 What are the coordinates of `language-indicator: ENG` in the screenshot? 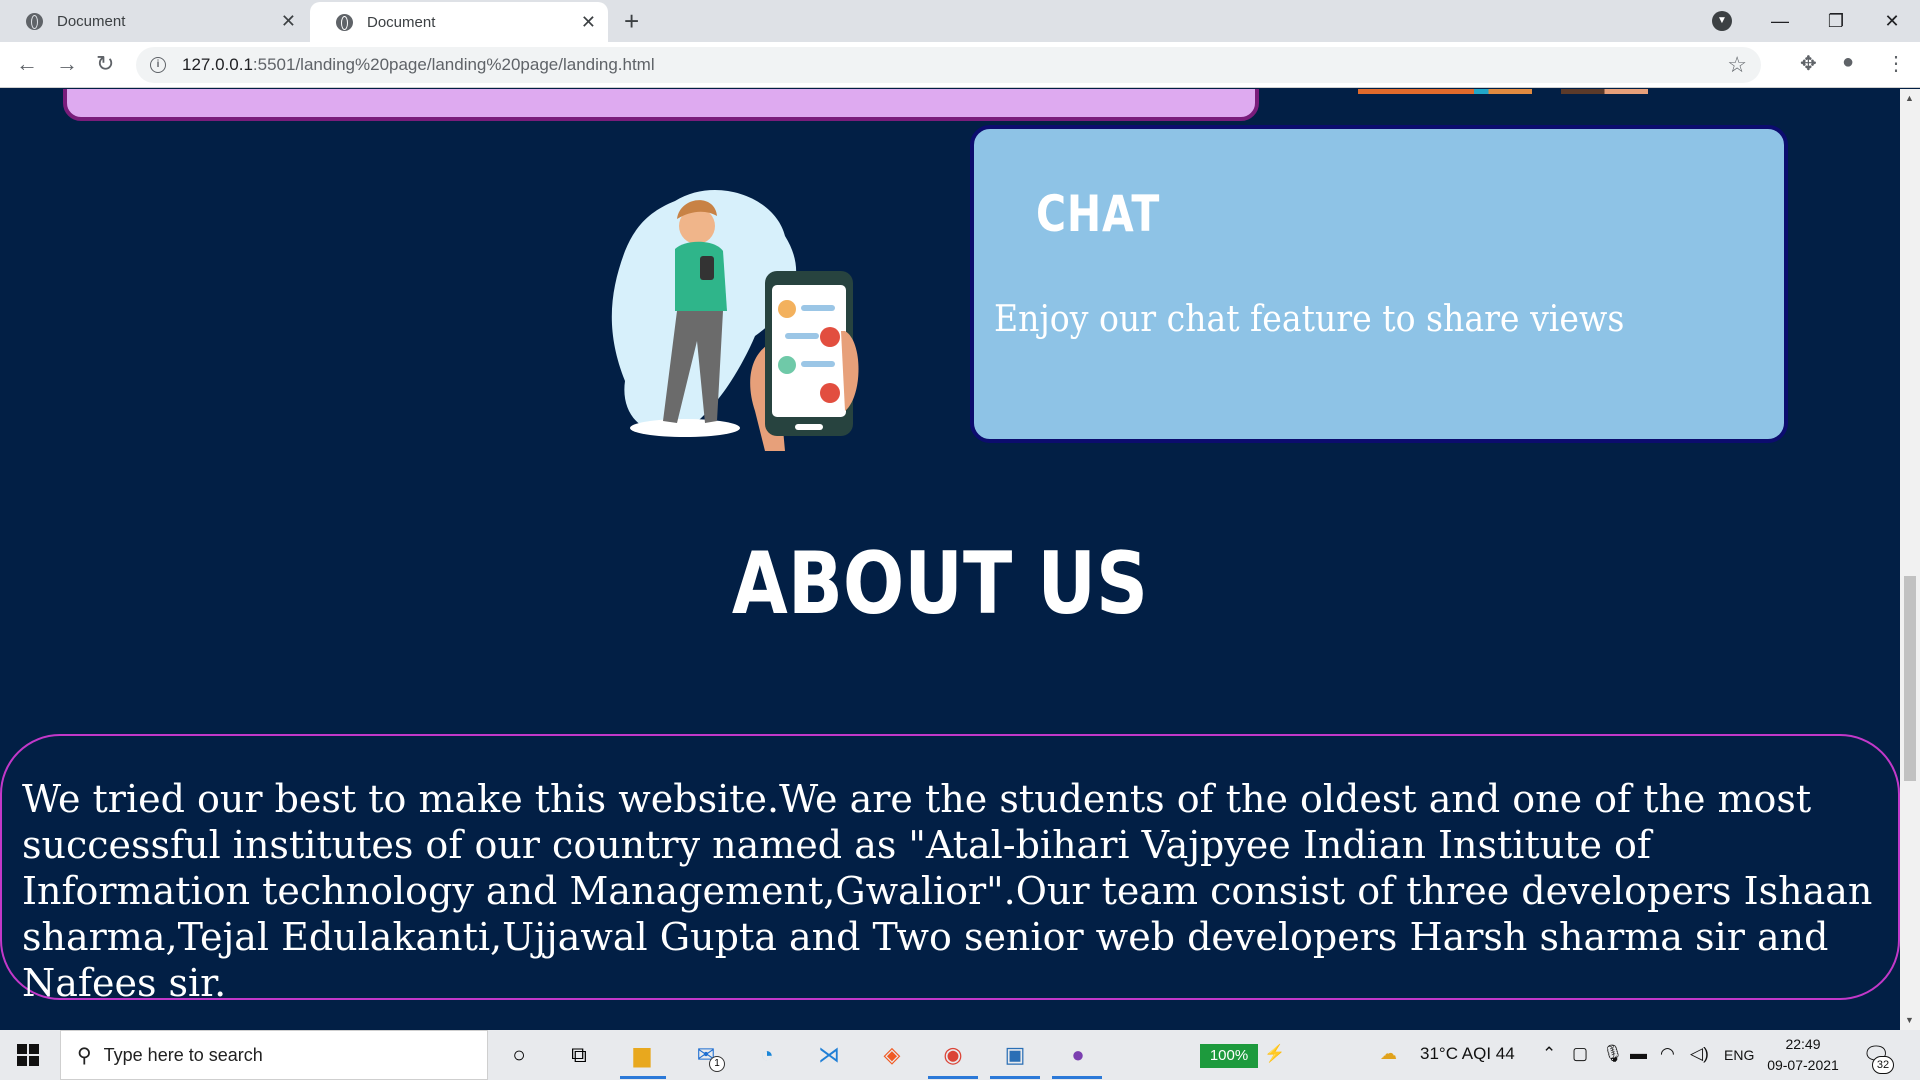 It's located at (1739, 1055).